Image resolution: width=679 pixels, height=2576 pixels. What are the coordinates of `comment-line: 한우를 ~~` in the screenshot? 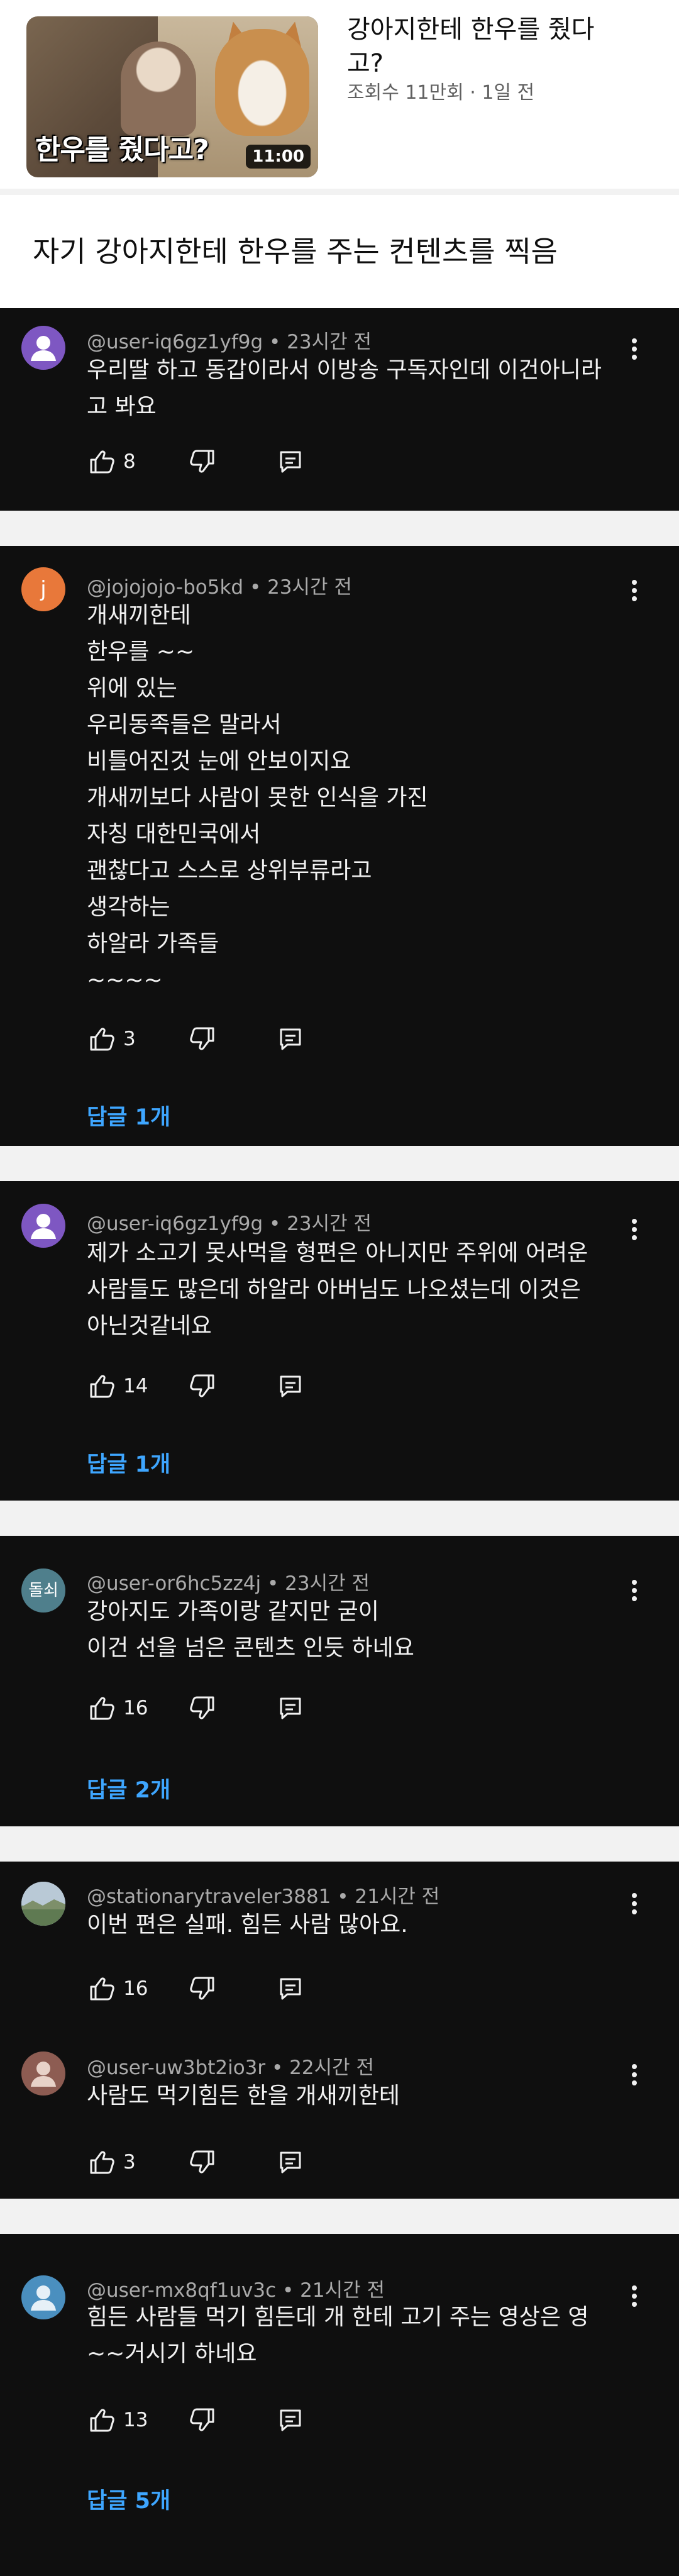 It's located at (141, 652).